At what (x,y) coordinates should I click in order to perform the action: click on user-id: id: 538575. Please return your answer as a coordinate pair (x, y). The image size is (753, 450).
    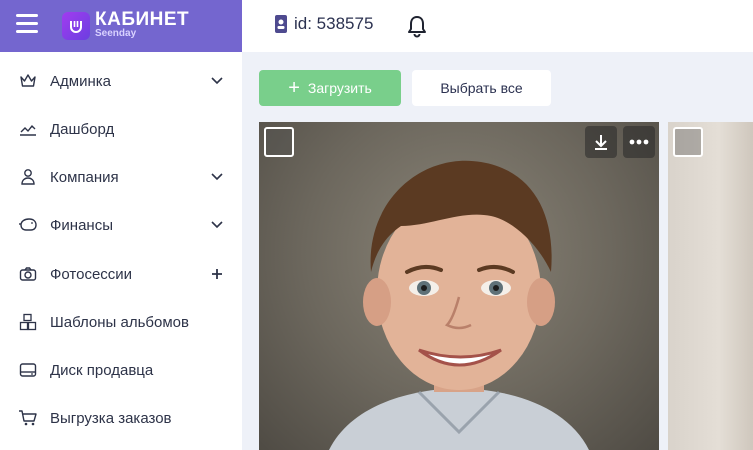
    Looking at the image, I should click on (323, 24).